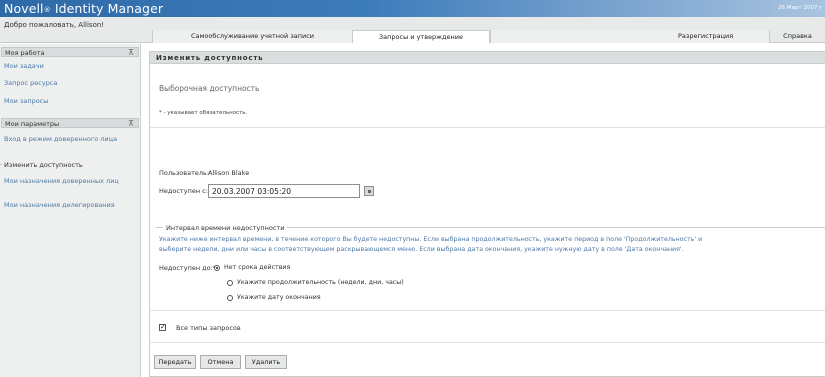 This screenshot has width=825, height=377. I want to click on submit-button: Передать, so click(175, 362).